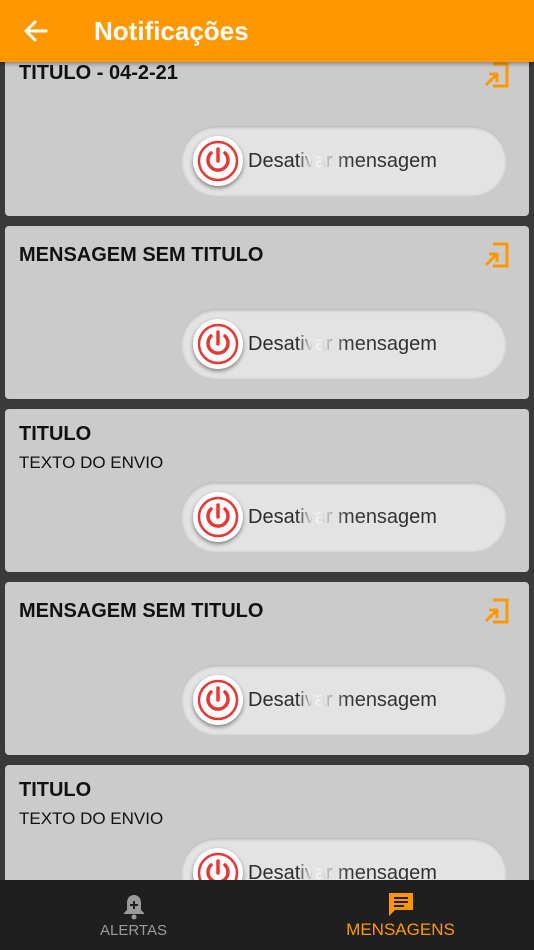  Describe the element at coordinates (400, 929) in the screenshot. I see `nav-label: MENSAGENS` at that location.